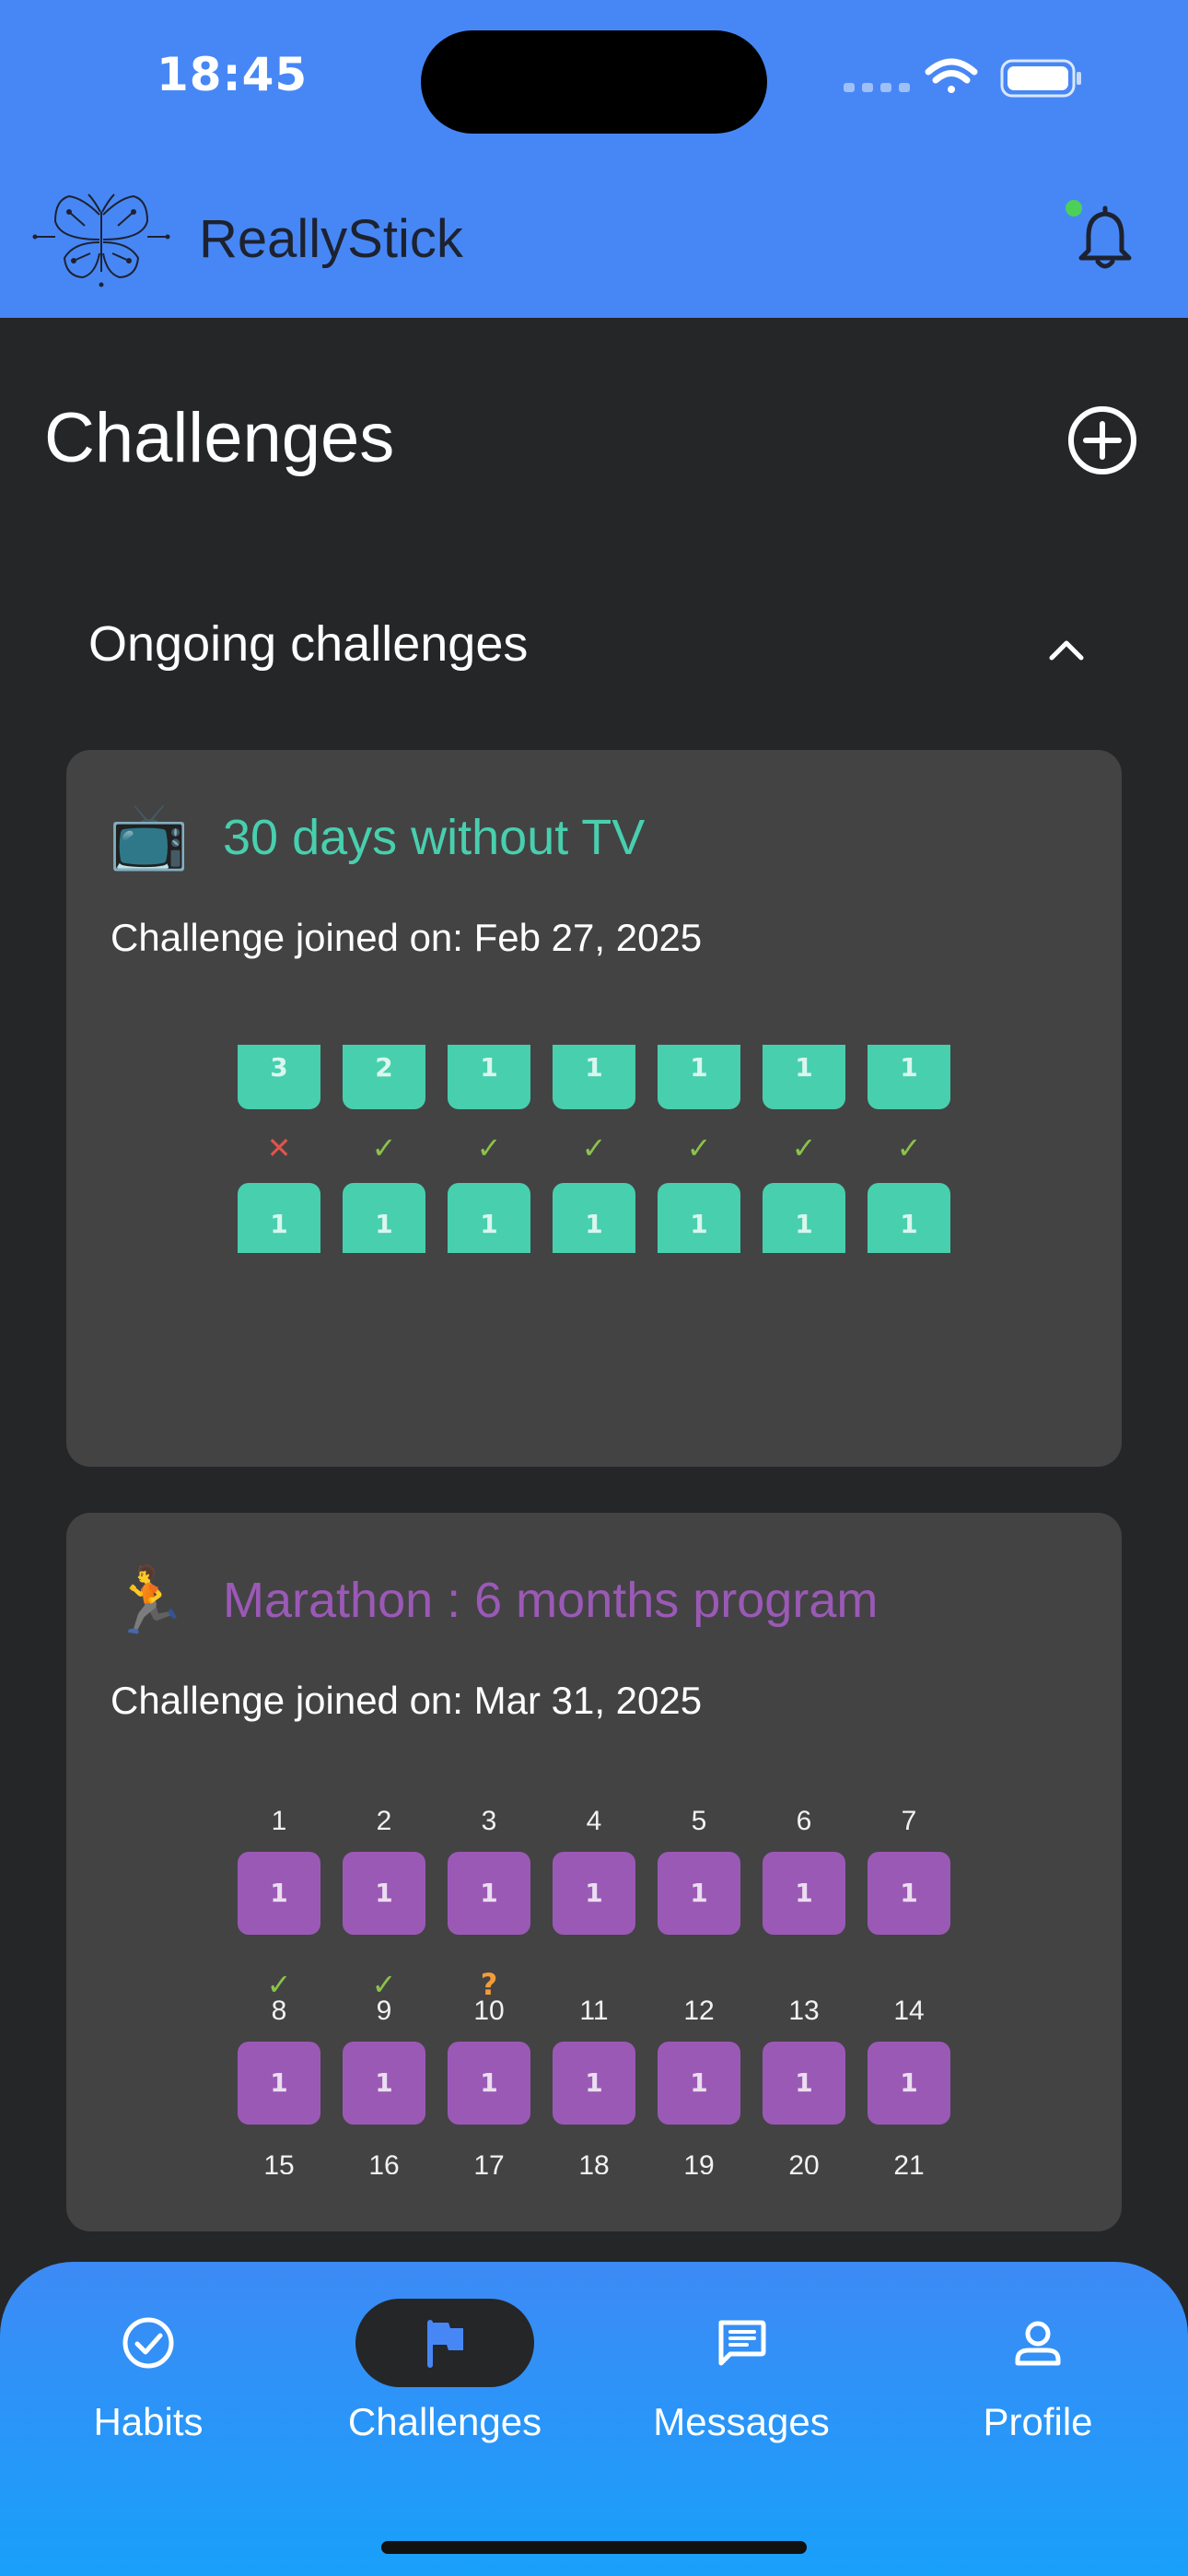 The image size is (1188, 2576). What do you see at coordinates (101, 240) in the screenshot?
I see `butterfly-logo-icon` at bounding box center [101, 240].